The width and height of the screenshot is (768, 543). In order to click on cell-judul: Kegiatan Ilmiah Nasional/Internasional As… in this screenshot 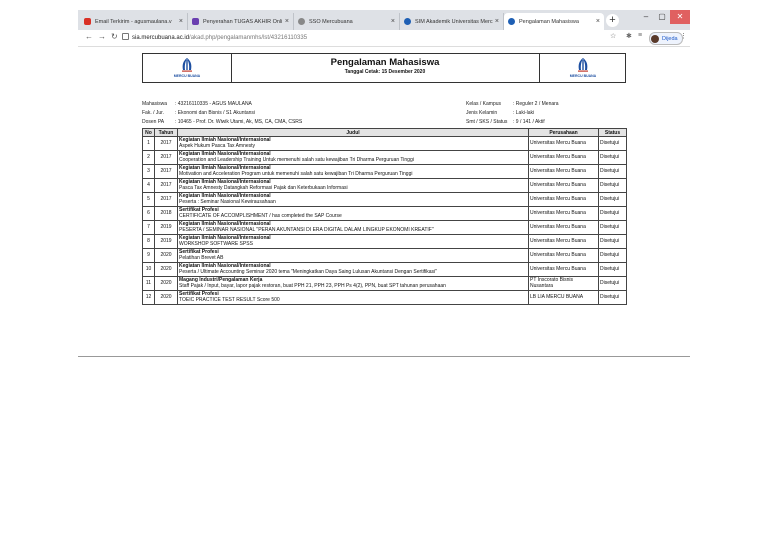, I will do `click(353, 143)`.